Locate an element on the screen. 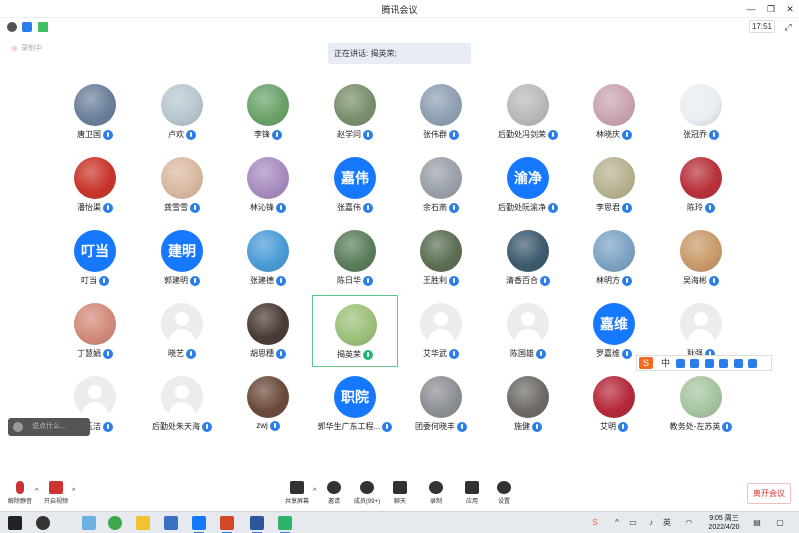  participant-tile: 张冠乔 is located at coordinates (701, 112).